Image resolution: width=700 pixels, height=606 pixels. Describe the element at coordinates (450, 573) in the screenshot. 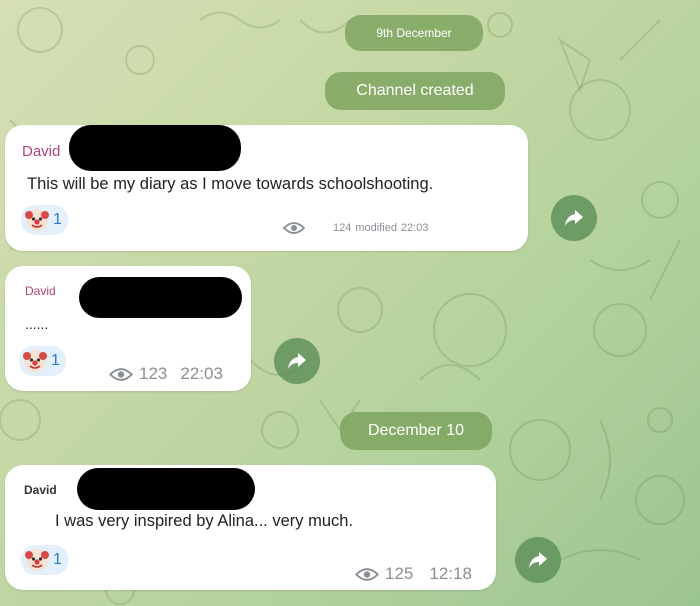

I see `message-time: 12:18` at that location.